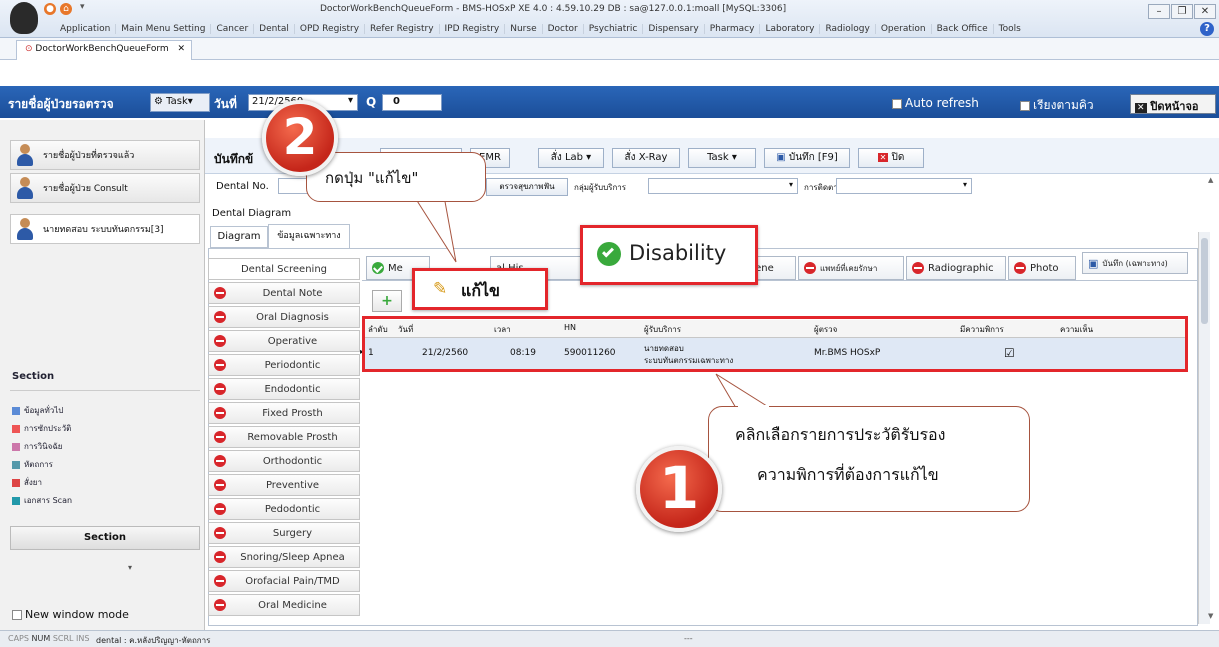 This screenshot has width=1219, height=647. I want to click on callout1-join, so click(753, 406).